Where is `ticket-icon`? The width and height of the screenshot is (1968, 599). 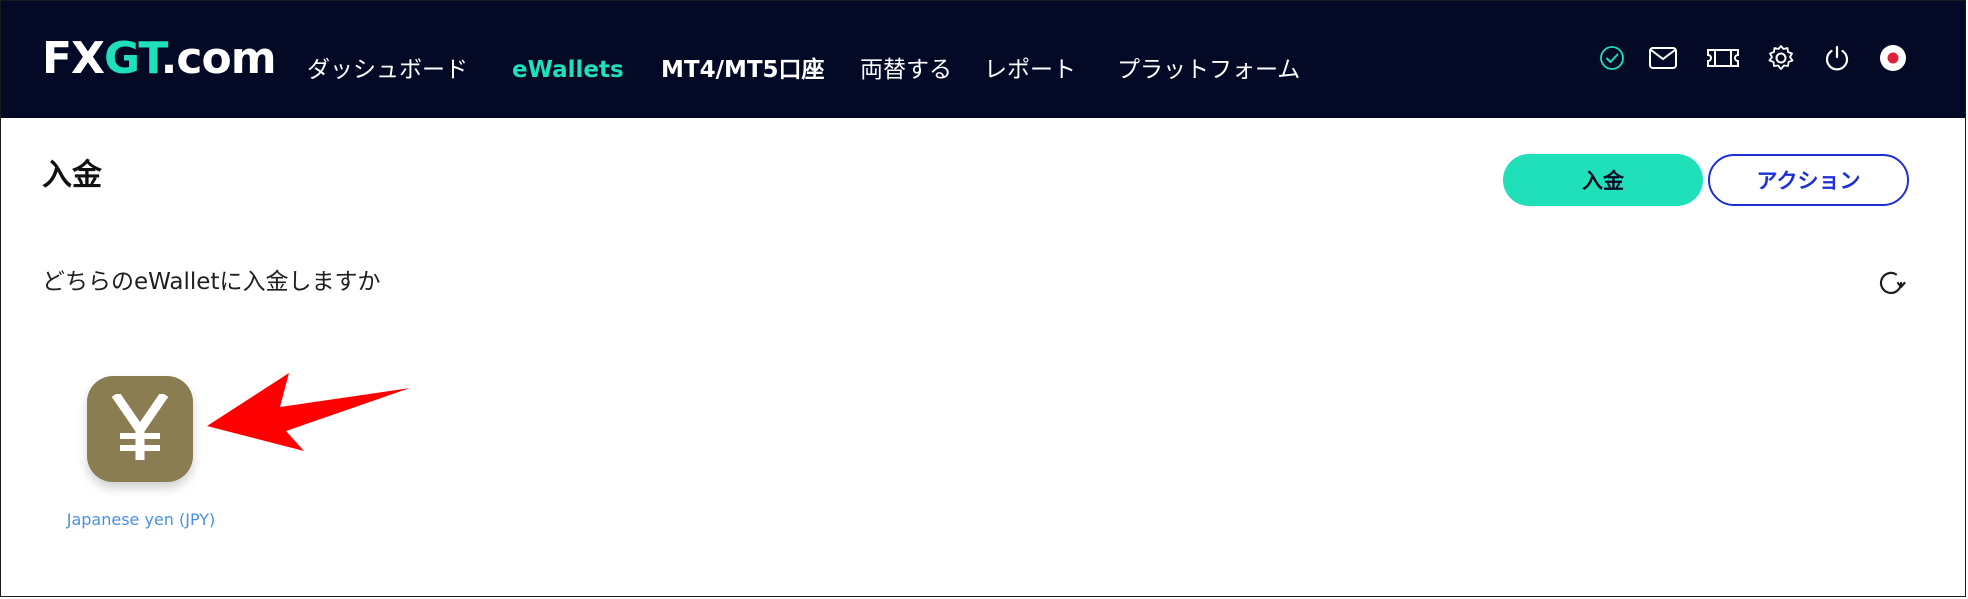
ticket-icon is located at coordinates (1723, 58).